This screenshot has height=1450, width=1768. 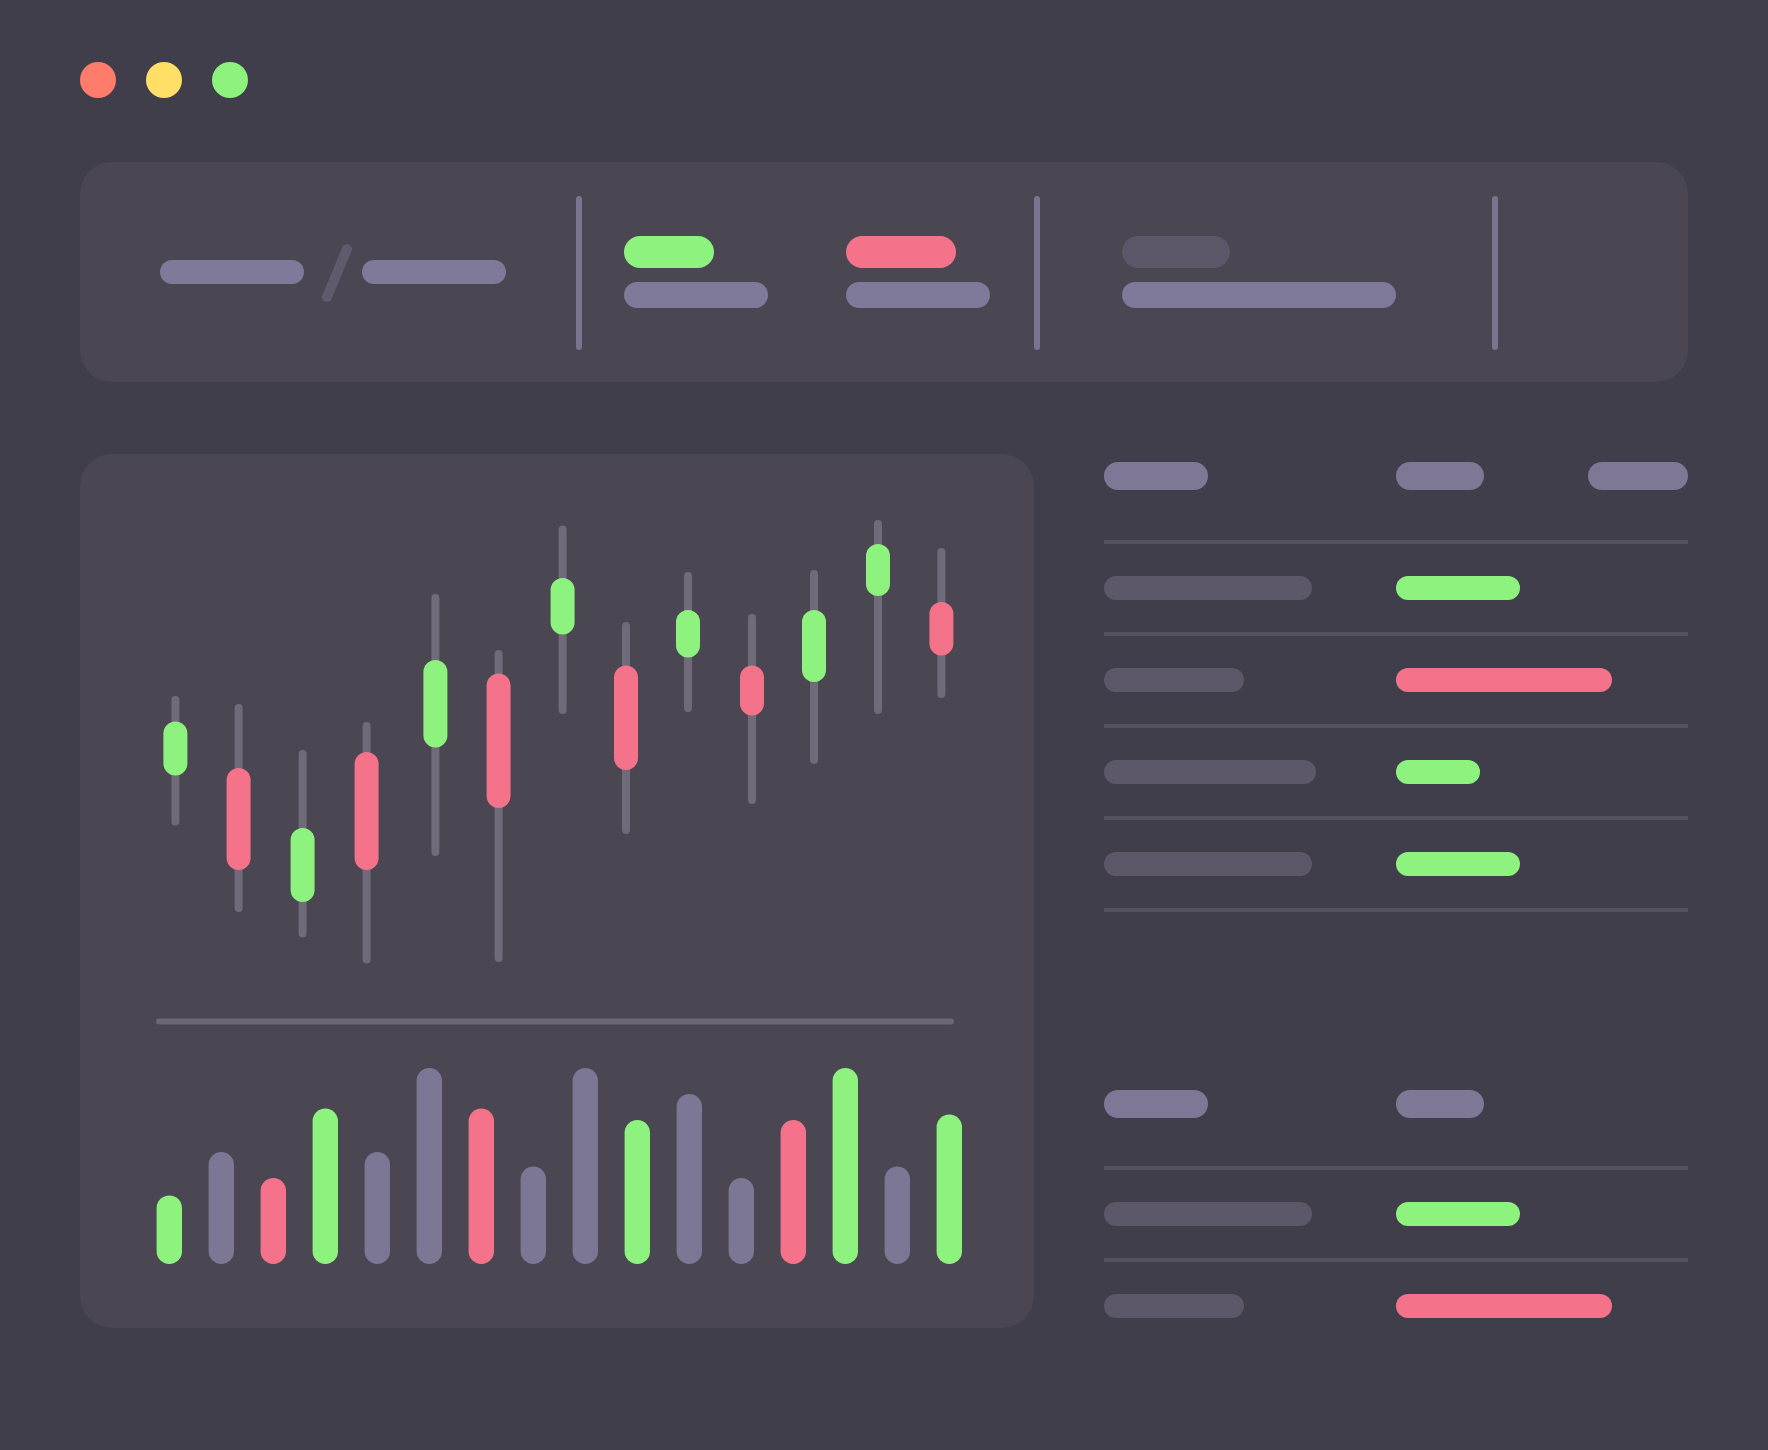 What do you see at coordinates (164, 80) in the screenshot?
I see `minimize-button` at bounding box center [164, 80].